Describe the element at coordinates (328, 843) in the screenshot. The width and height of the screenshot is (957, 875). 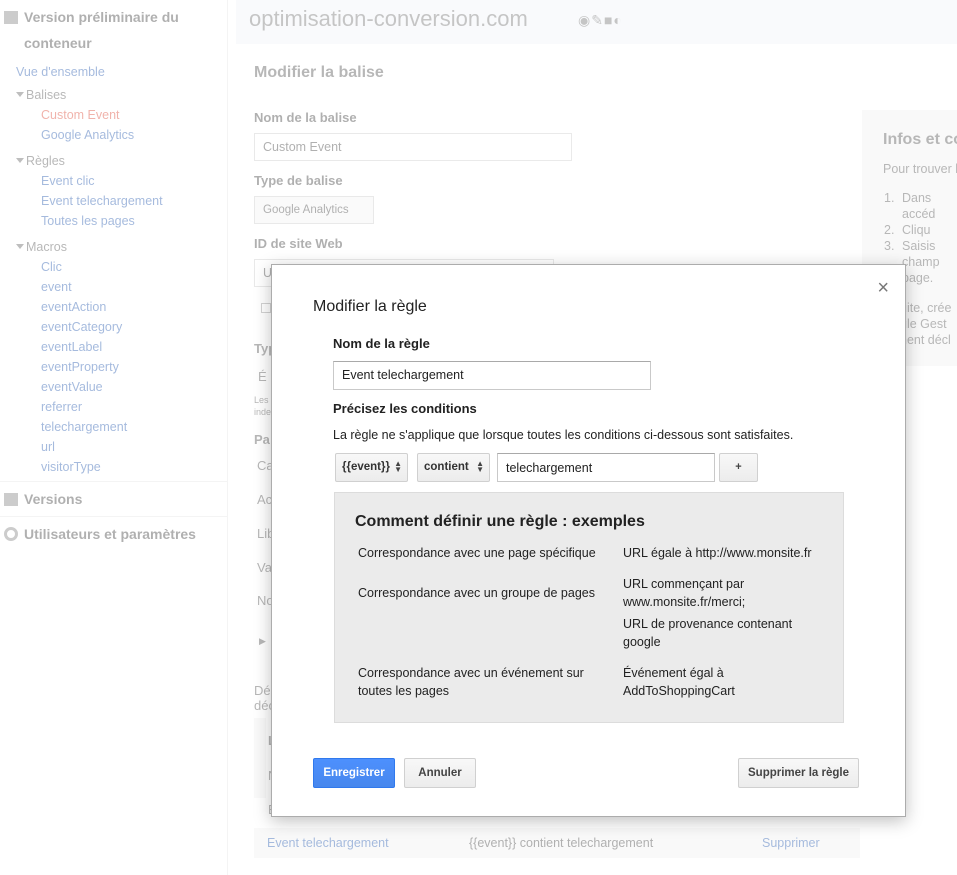
I see `rule-name-link: Event telechargement` at that location.